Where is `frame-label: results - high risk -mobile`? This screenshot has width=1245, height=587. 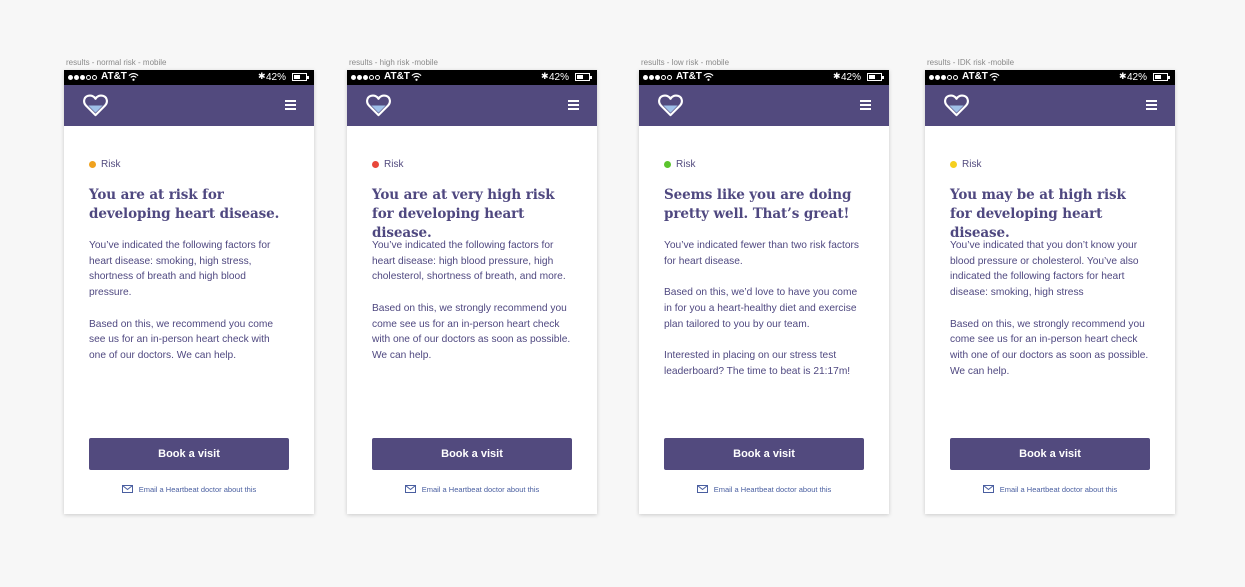
frame-label: results - high risk -mobile is located at coordinates (393, 62).